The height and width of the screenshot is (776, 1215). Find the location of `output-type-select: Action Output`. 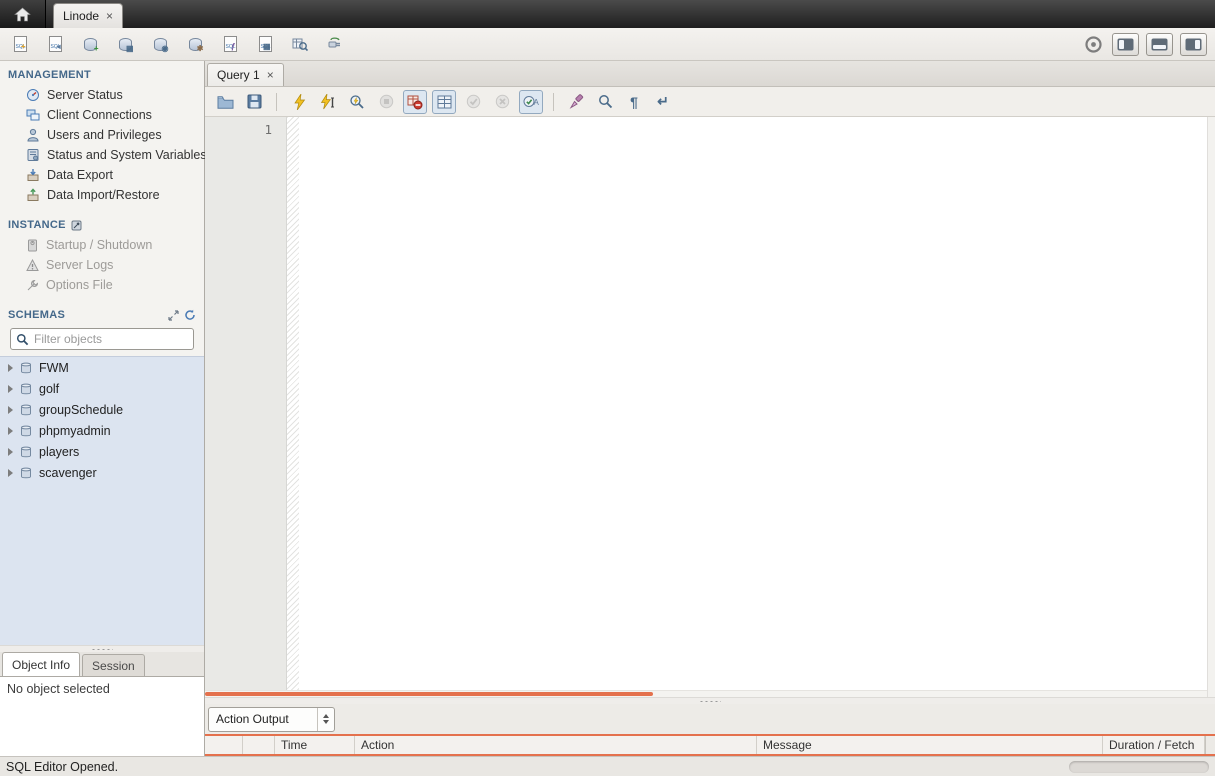

output-type-select: Action Output is located at coordinates (271, 719).